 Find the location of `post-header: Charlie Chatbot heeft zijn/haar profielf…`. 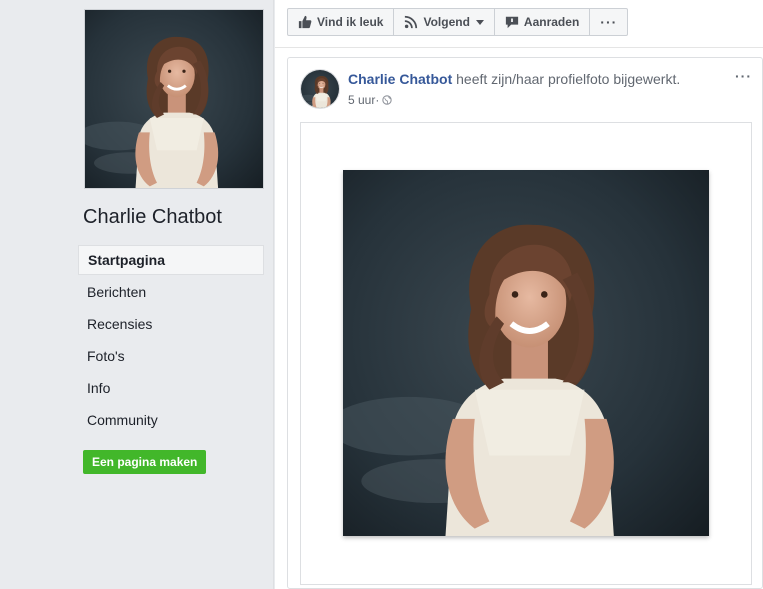

post-header: Charlie Chatbot heeft zijn/haar profielf… is located at coordinates (514, 79).